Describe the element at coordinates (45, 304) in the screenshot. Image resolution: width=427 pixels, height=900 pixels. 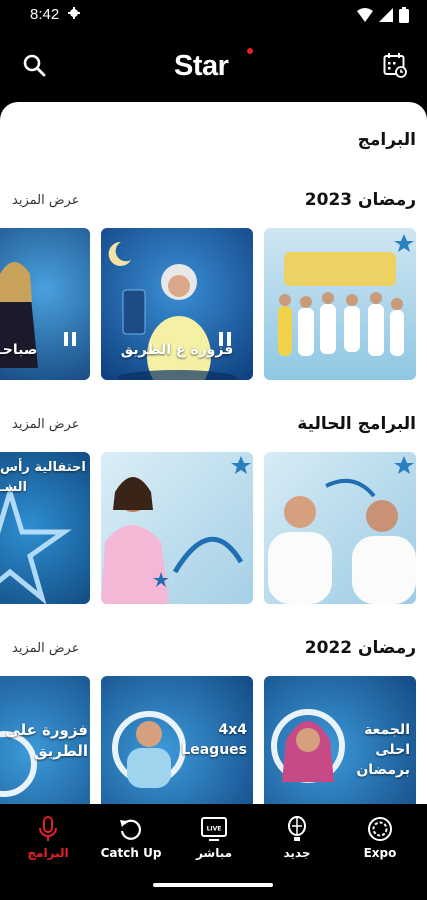
I see `program-card: صباحـ` at that location.